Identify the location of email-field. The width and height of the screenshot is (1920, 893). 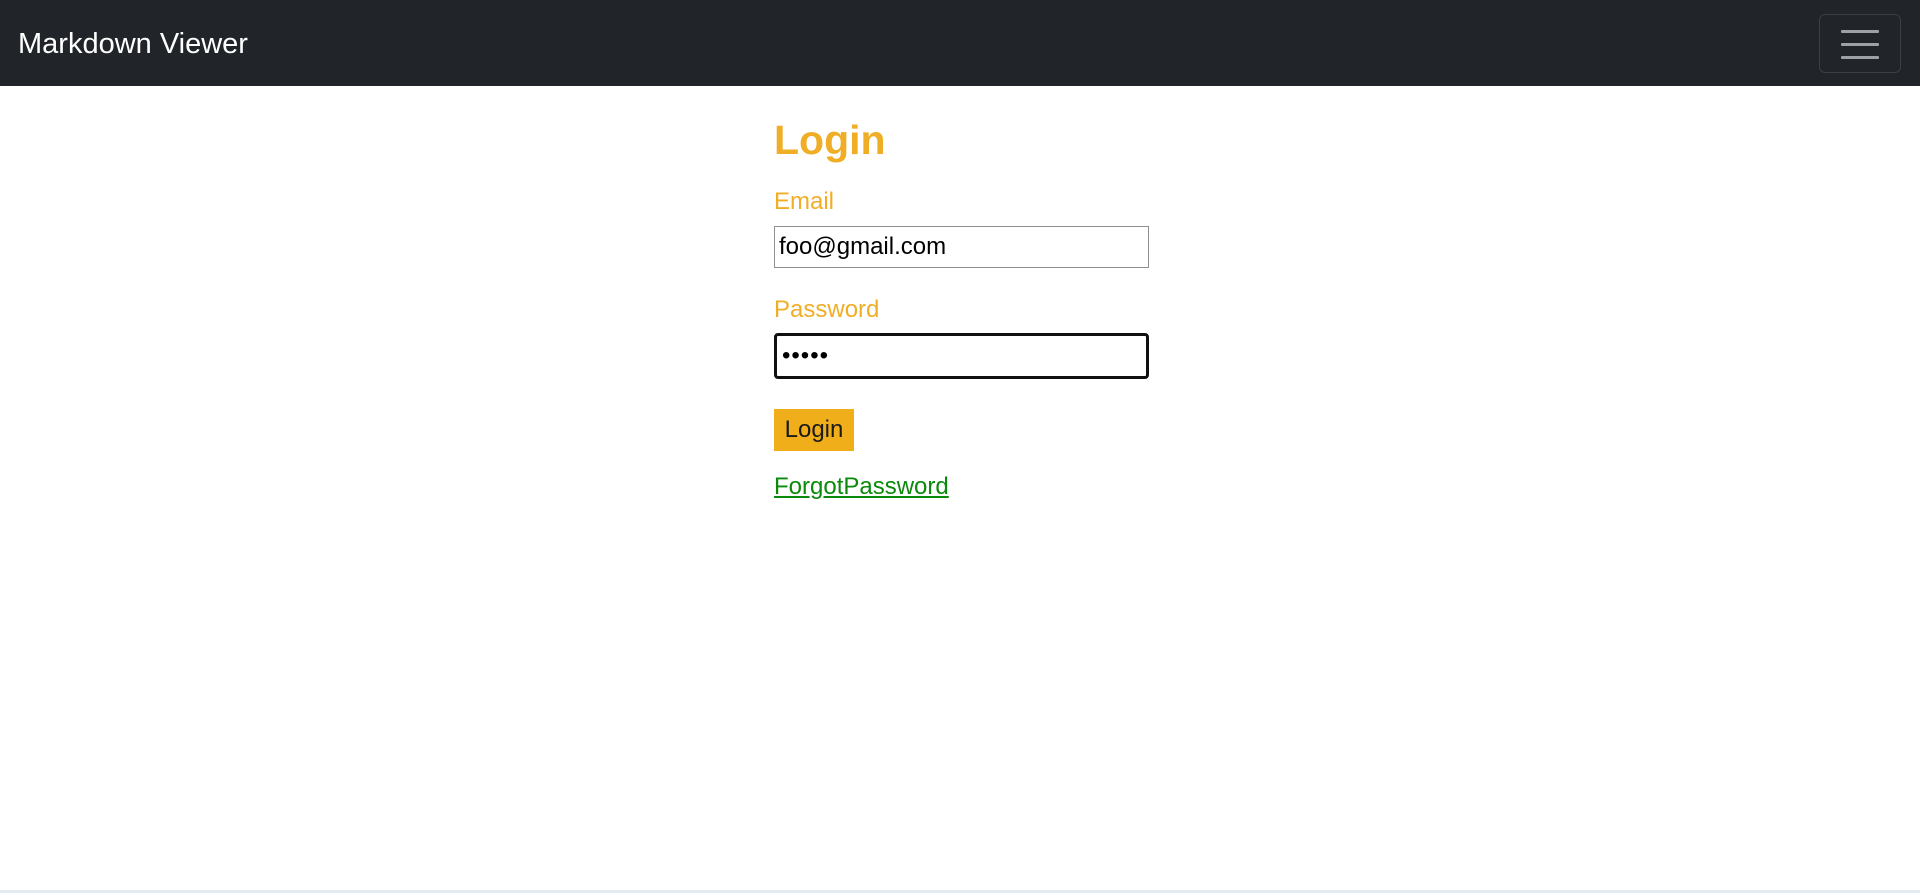
(961, 247).